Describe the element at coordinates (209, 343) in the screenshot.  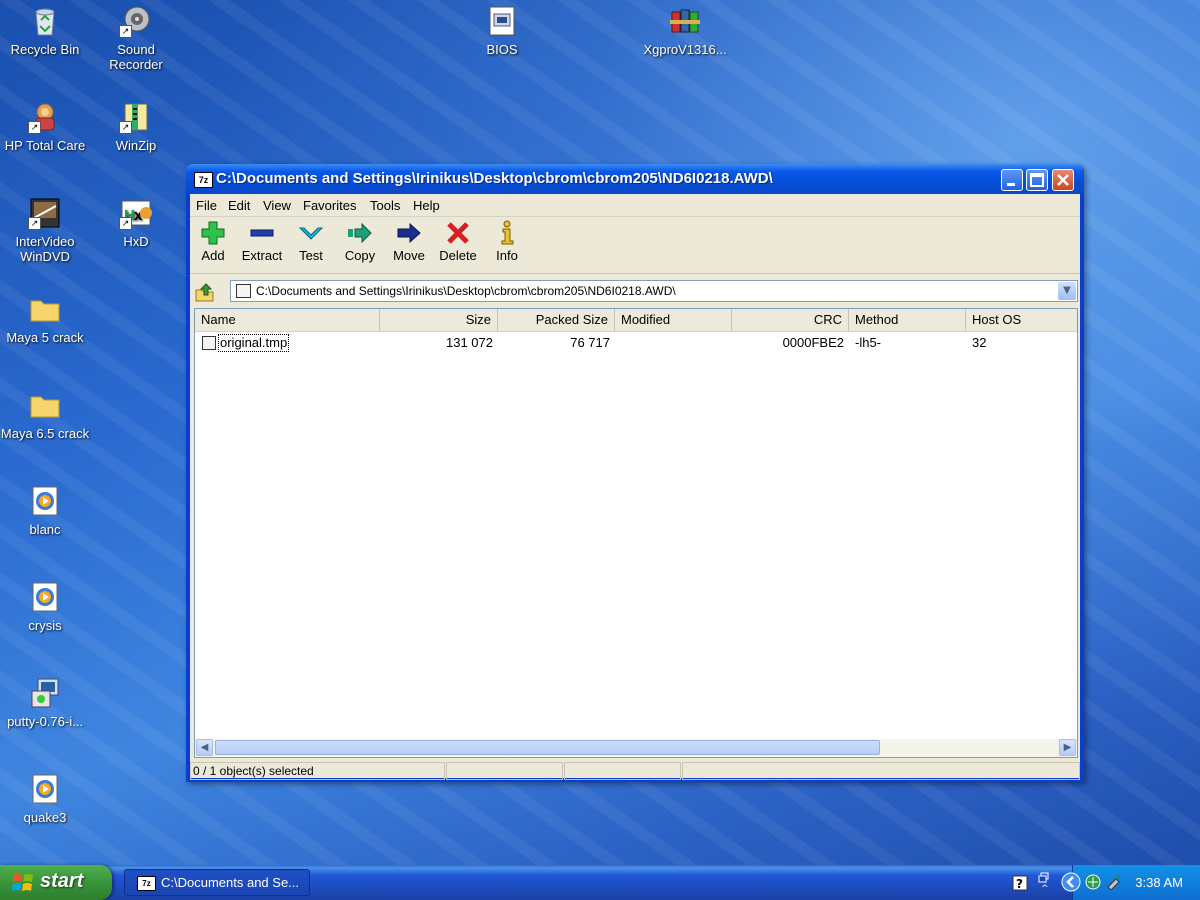
I see `file-icon` at that location.